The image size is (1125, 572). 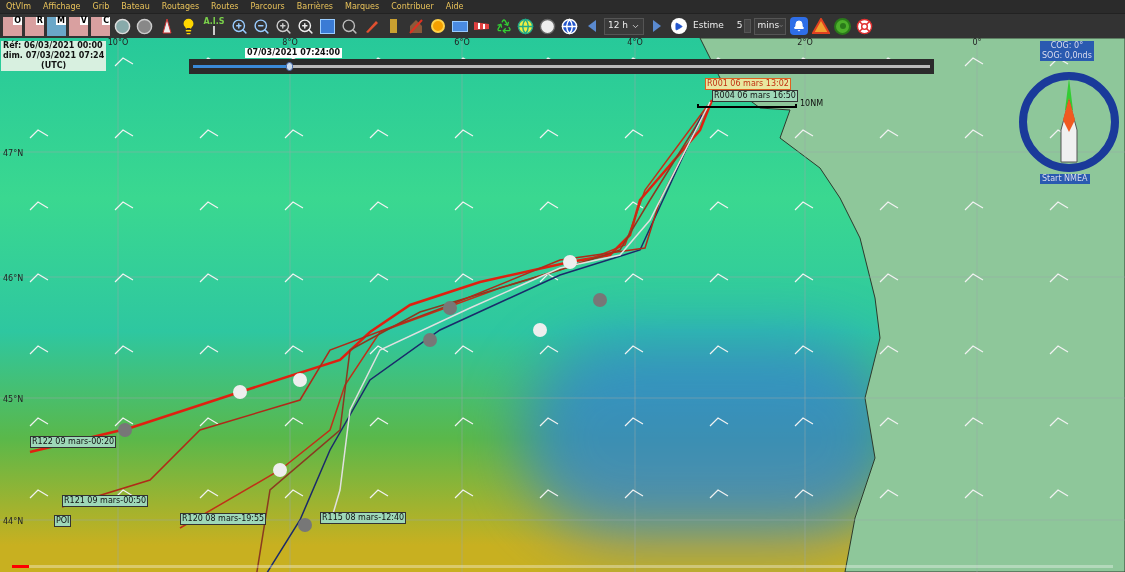 What do you see at coordinates (1067, 46) in the screenshot?
I see `cog-label: COG: 0°` at bounding box center [1067, 46].